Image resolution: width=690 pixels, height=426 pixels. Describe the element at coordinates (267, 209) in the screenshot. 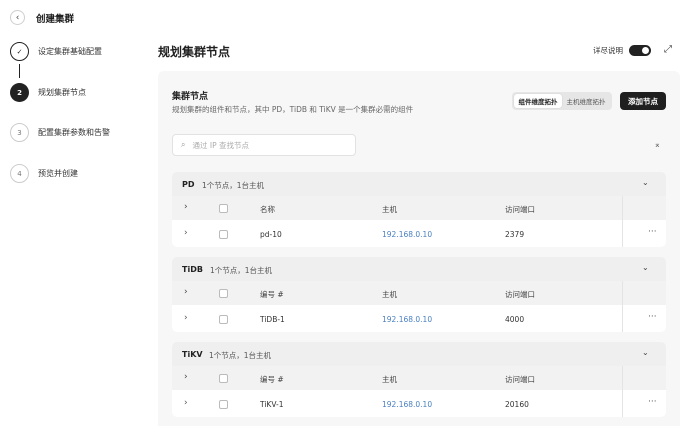

I see `column-header: 名称` at that location.